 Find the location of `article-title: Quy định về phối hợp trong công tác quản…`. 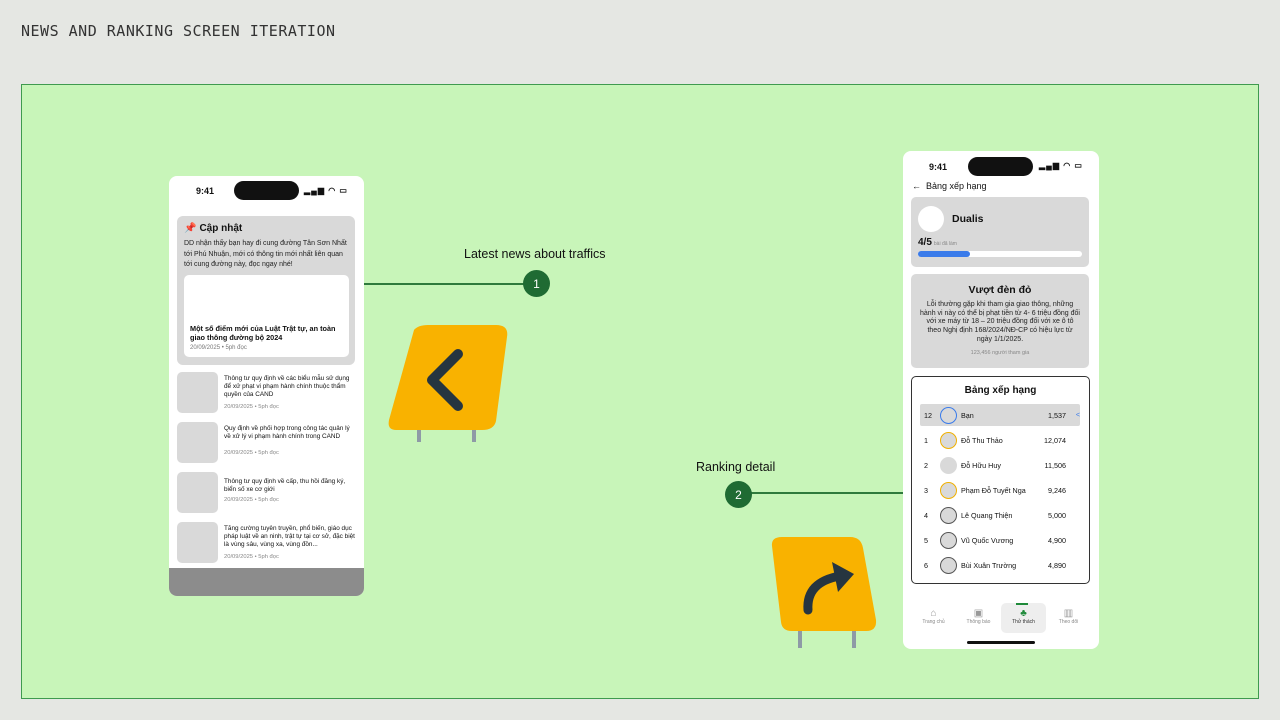

article-title: Quy định về phối hợp trong công tác quản… is located at coordinates (287, 432).